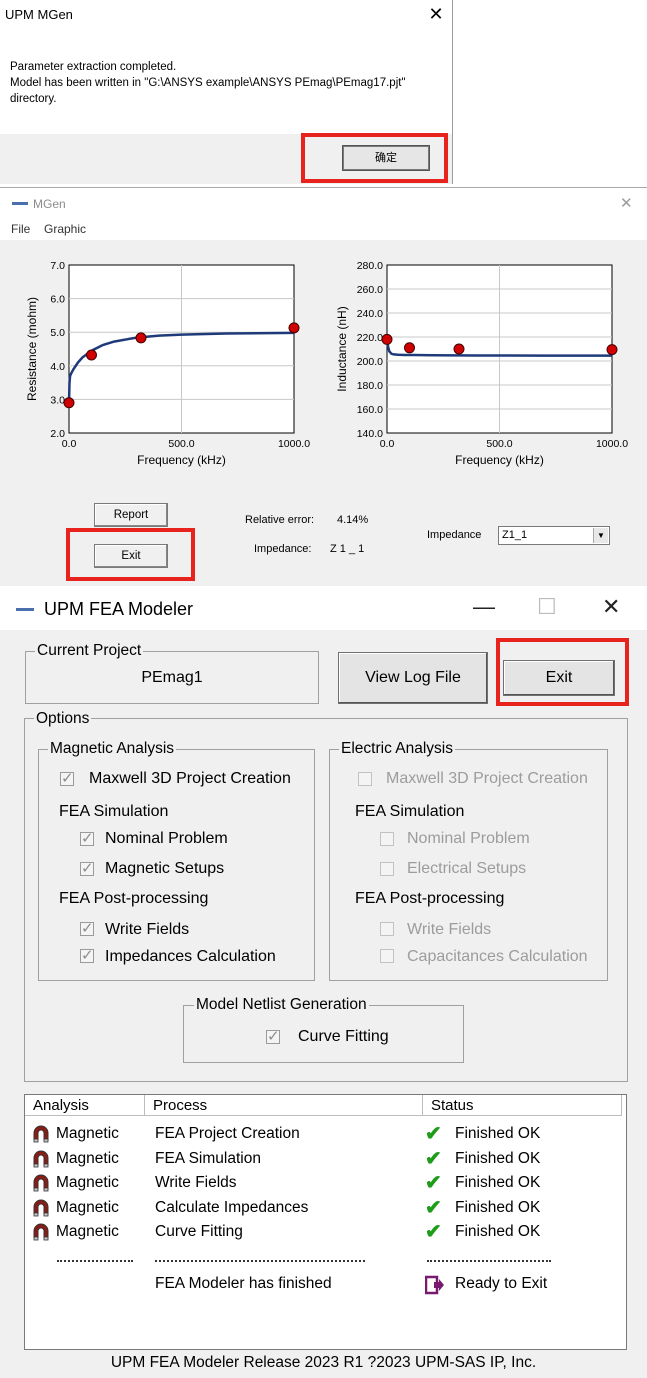  What do you see at coordinates (57, 300) in the screenshot?
I see `y-tick-label: 6.0` at bounding box center [57, 300].